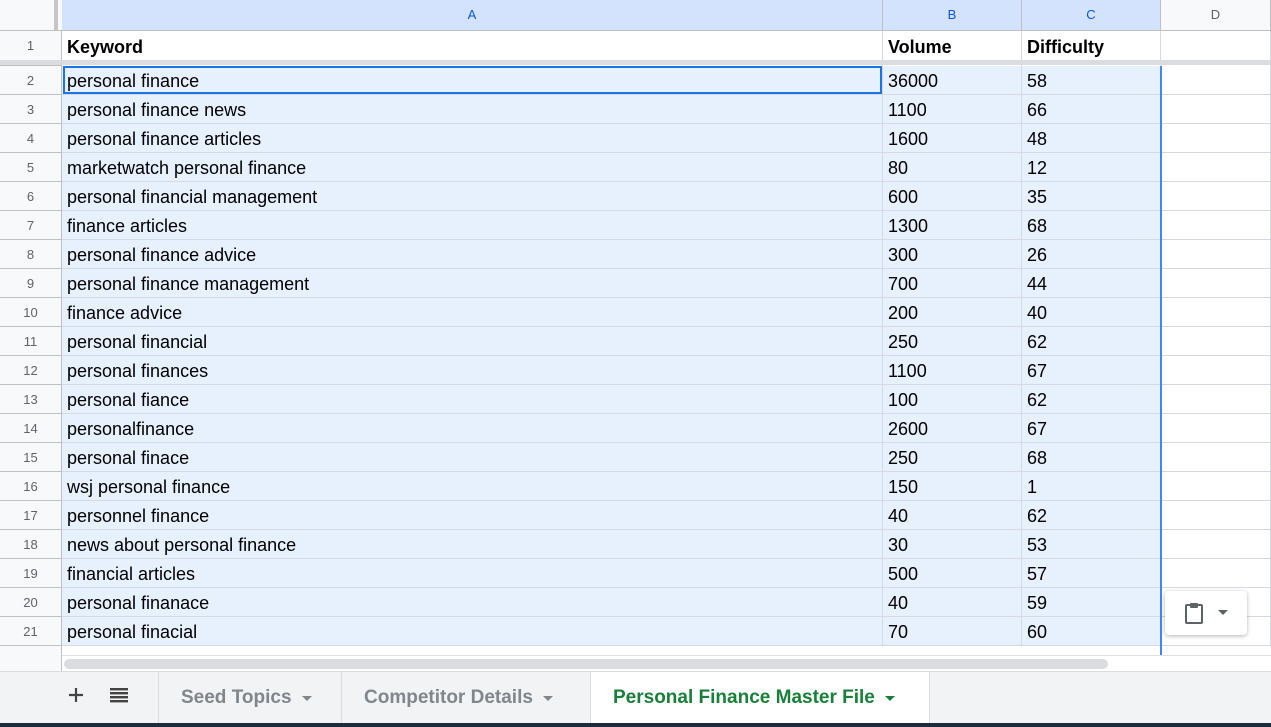 This screenshot has height=727, width=1271. Describe the element at coordinates (952, 283) in the screenshot. I see `volume-cell: 700` at that location.